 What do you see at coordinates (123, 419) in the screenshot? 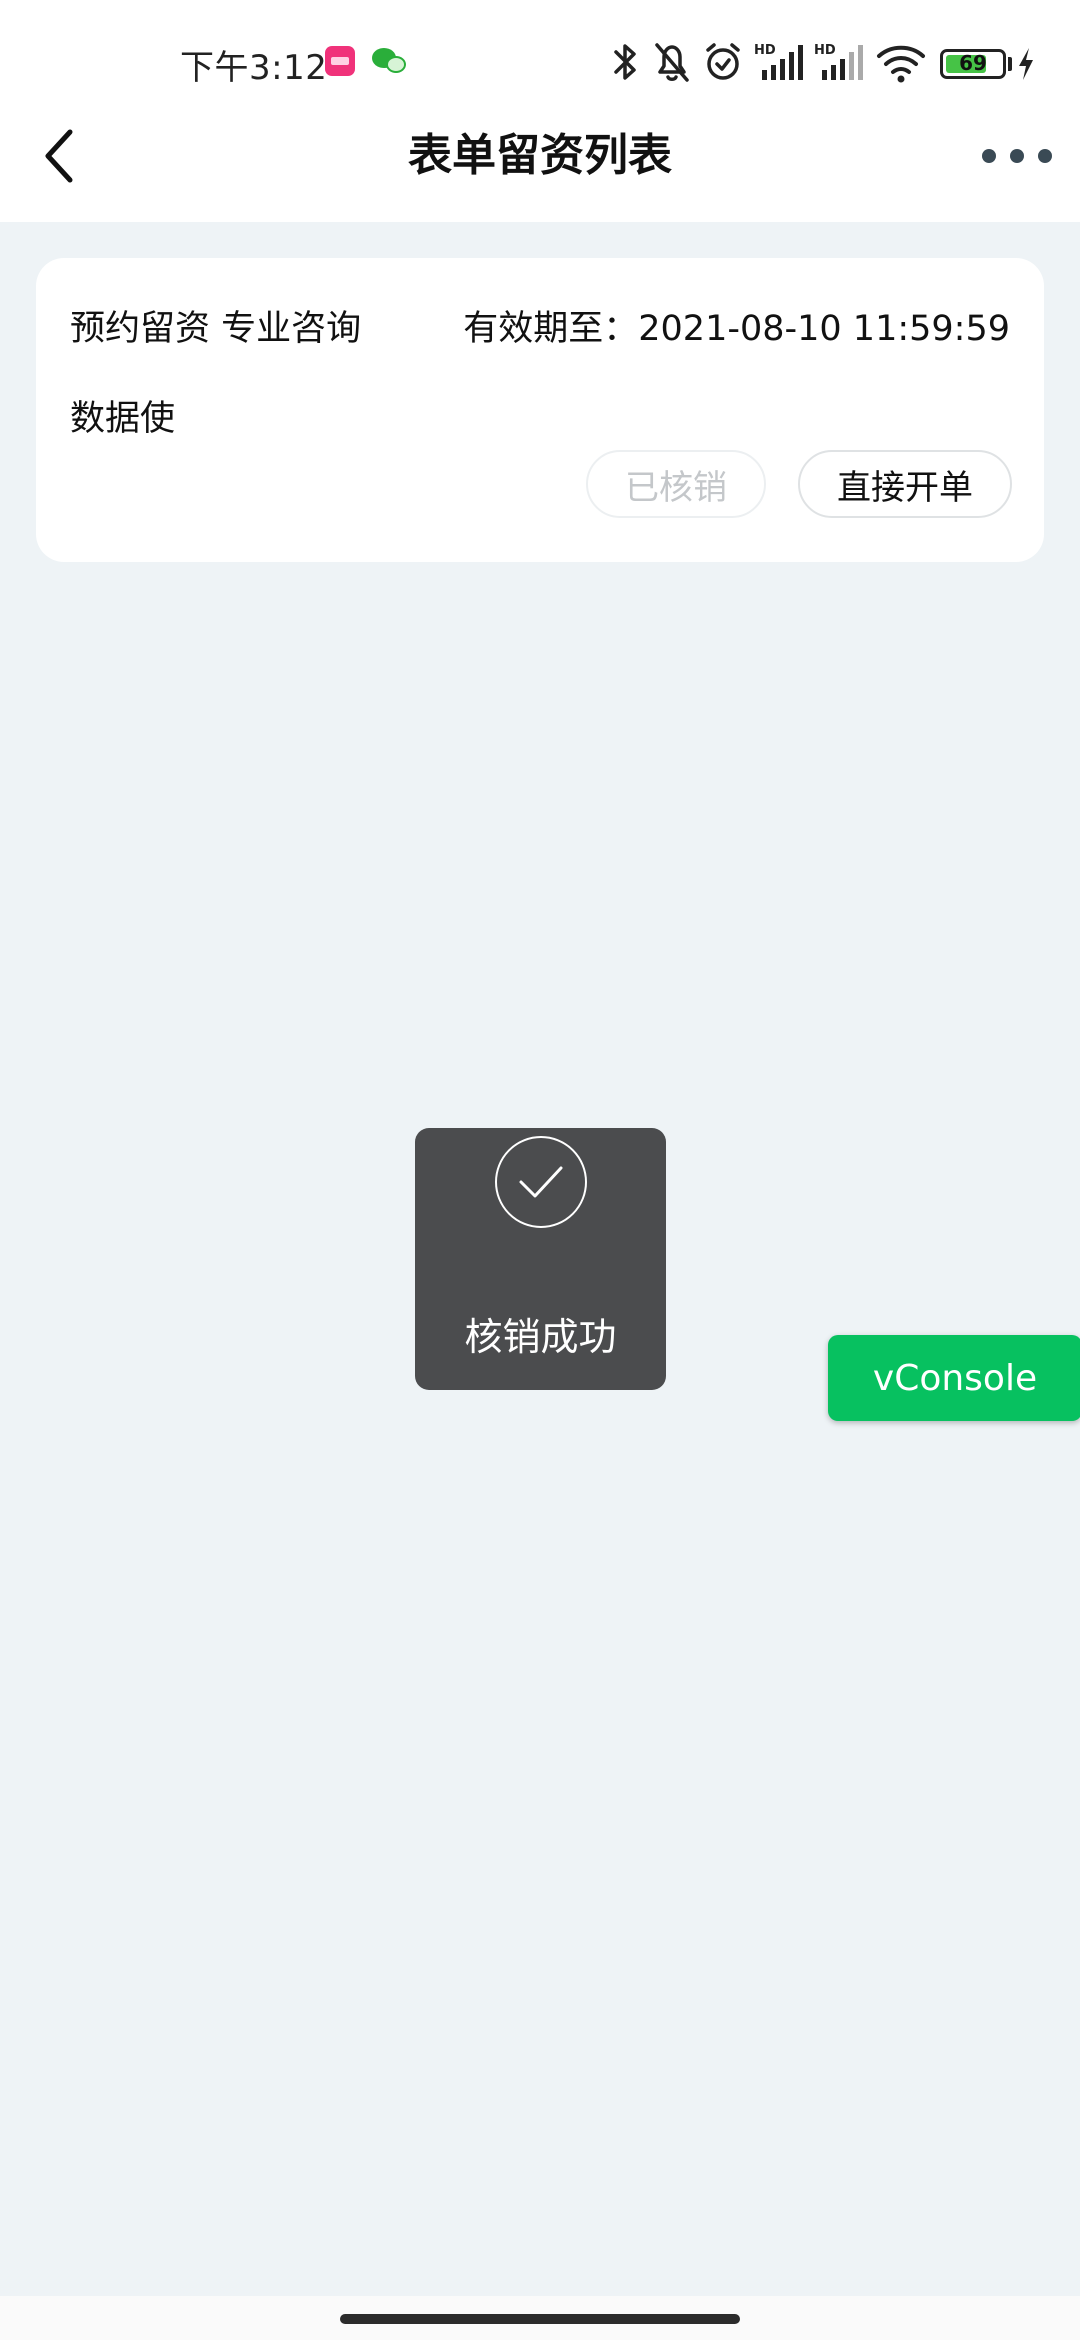
I see `customer-name: 数据使` at bounding box center [123, 419].